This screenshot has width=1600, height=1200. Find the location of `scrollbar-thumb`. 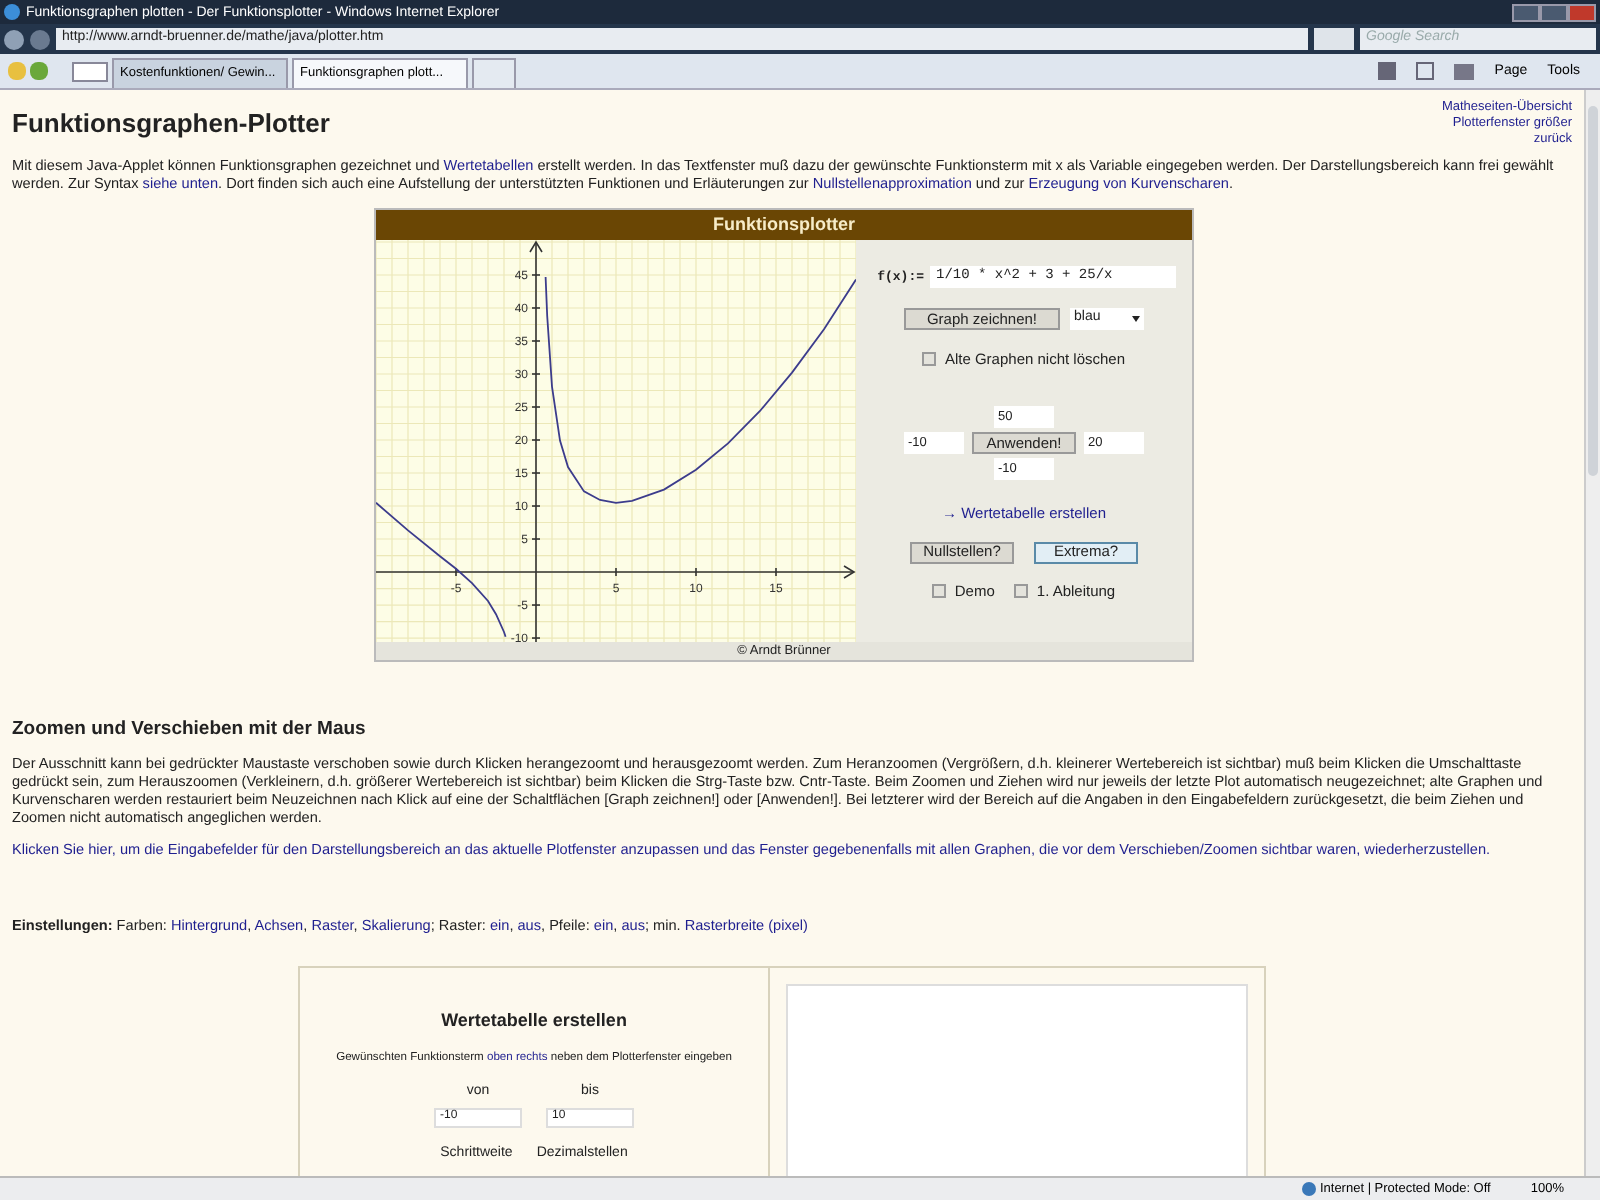

scrollbar-thumb is located at coordinates (1593, 291).